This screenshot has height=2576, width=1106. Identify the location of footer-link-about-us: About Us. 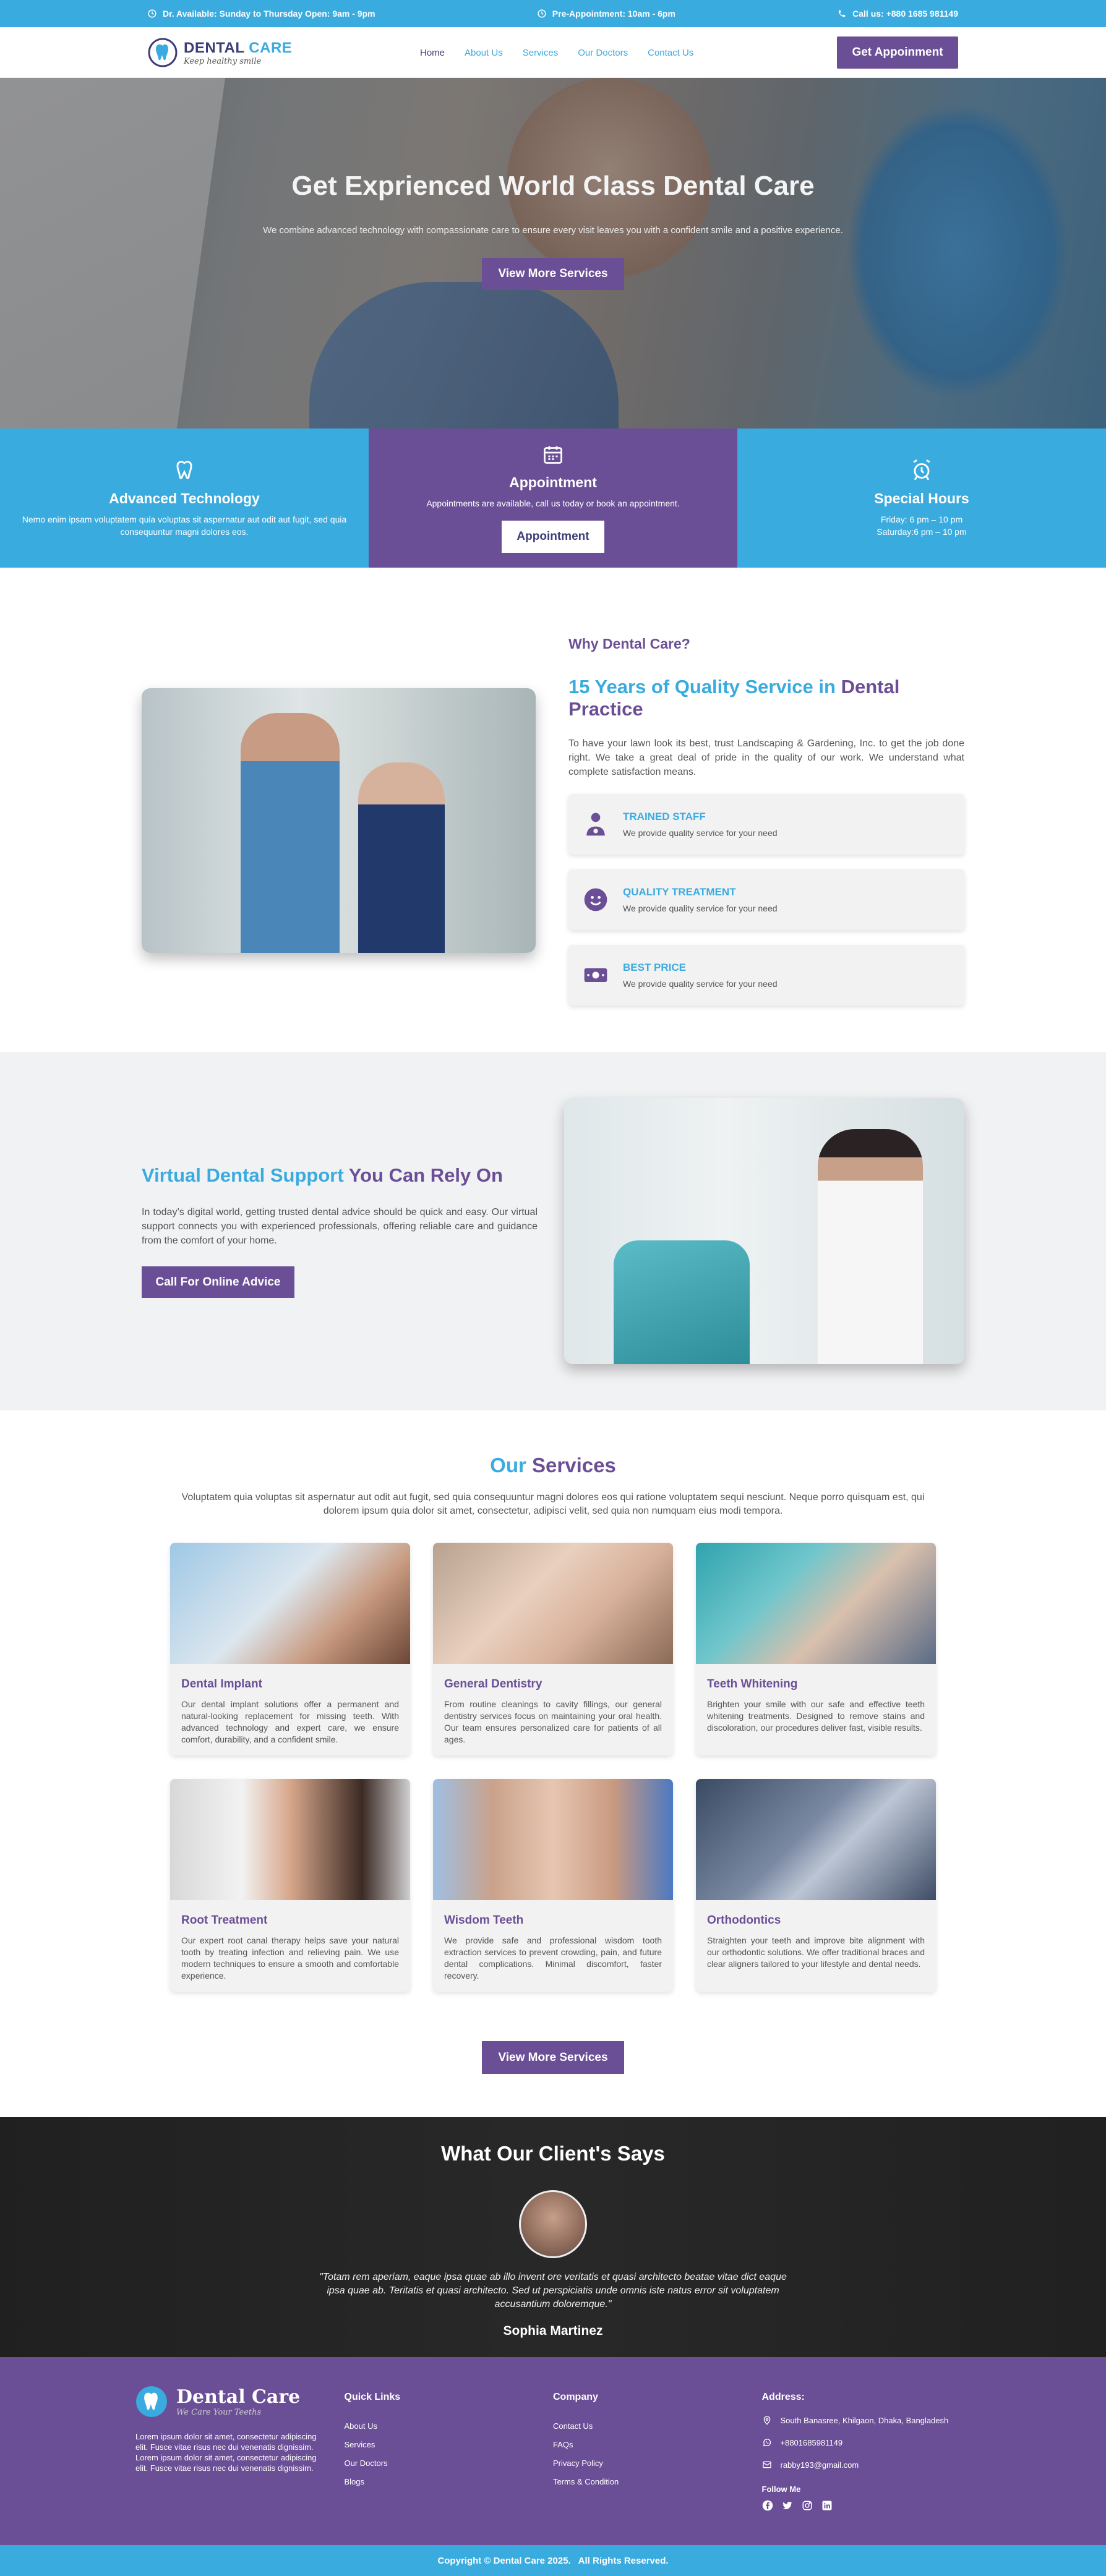
(449, 2426).